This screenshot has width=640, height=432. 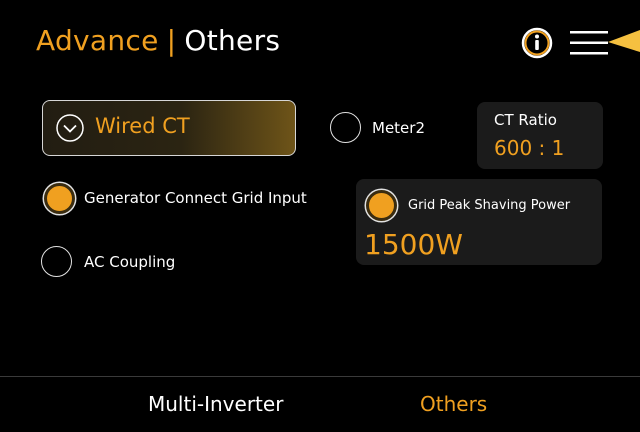 I want to click on generator-connect-grid-input-radio, so click(x=59, y=198).